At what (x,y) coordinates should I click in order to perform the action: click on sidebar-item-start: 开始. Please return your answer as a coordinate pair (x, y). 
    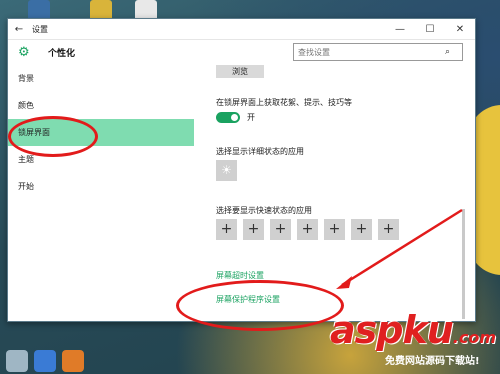
    Looking at the image, I should click on (101, 186).